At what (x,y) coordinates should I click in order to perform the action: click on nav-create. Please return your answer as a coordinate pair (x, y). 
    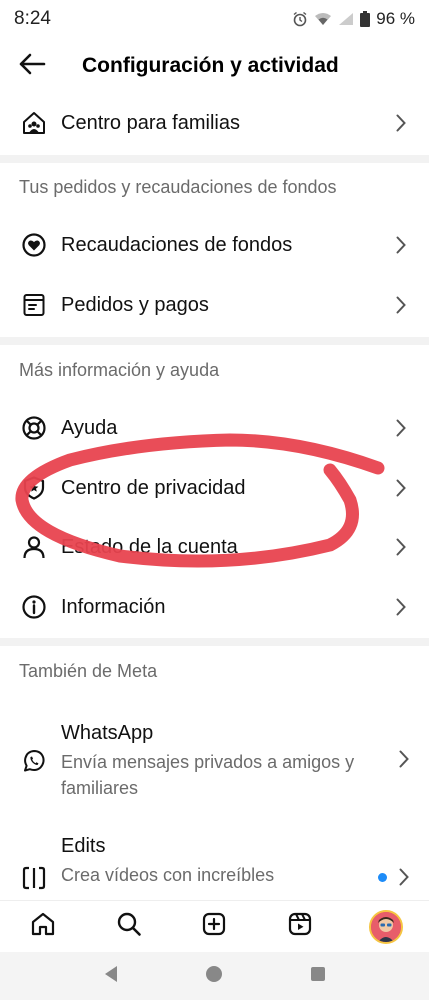
    Looking at the image, I should click on (214, 927).